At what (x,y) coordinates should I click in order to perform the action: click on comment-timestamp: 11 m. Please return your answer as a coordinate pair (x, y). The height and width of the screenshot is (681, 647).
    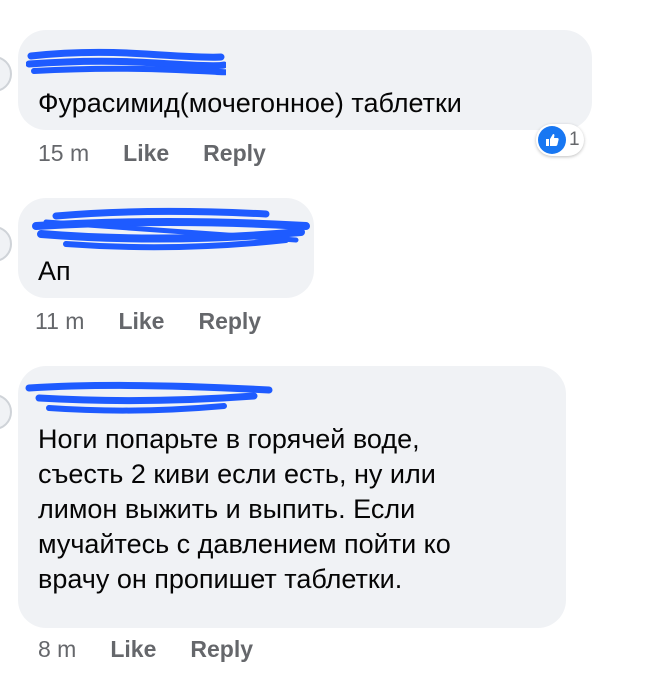
    Looking at the image, I should click on (59, 321).